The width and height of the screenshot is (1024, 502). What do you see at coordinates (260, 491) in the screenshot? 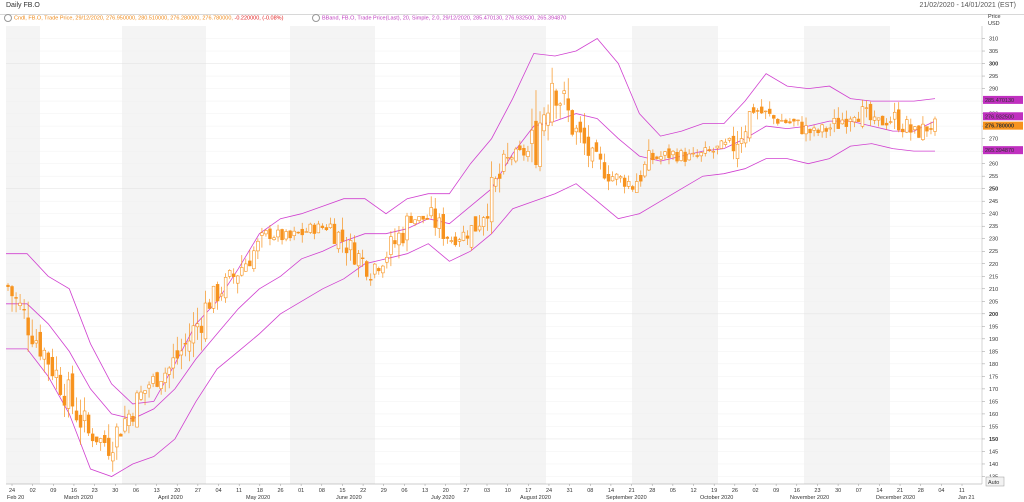
I see `day-tick-label: 18` at bounding box center [260, 491].